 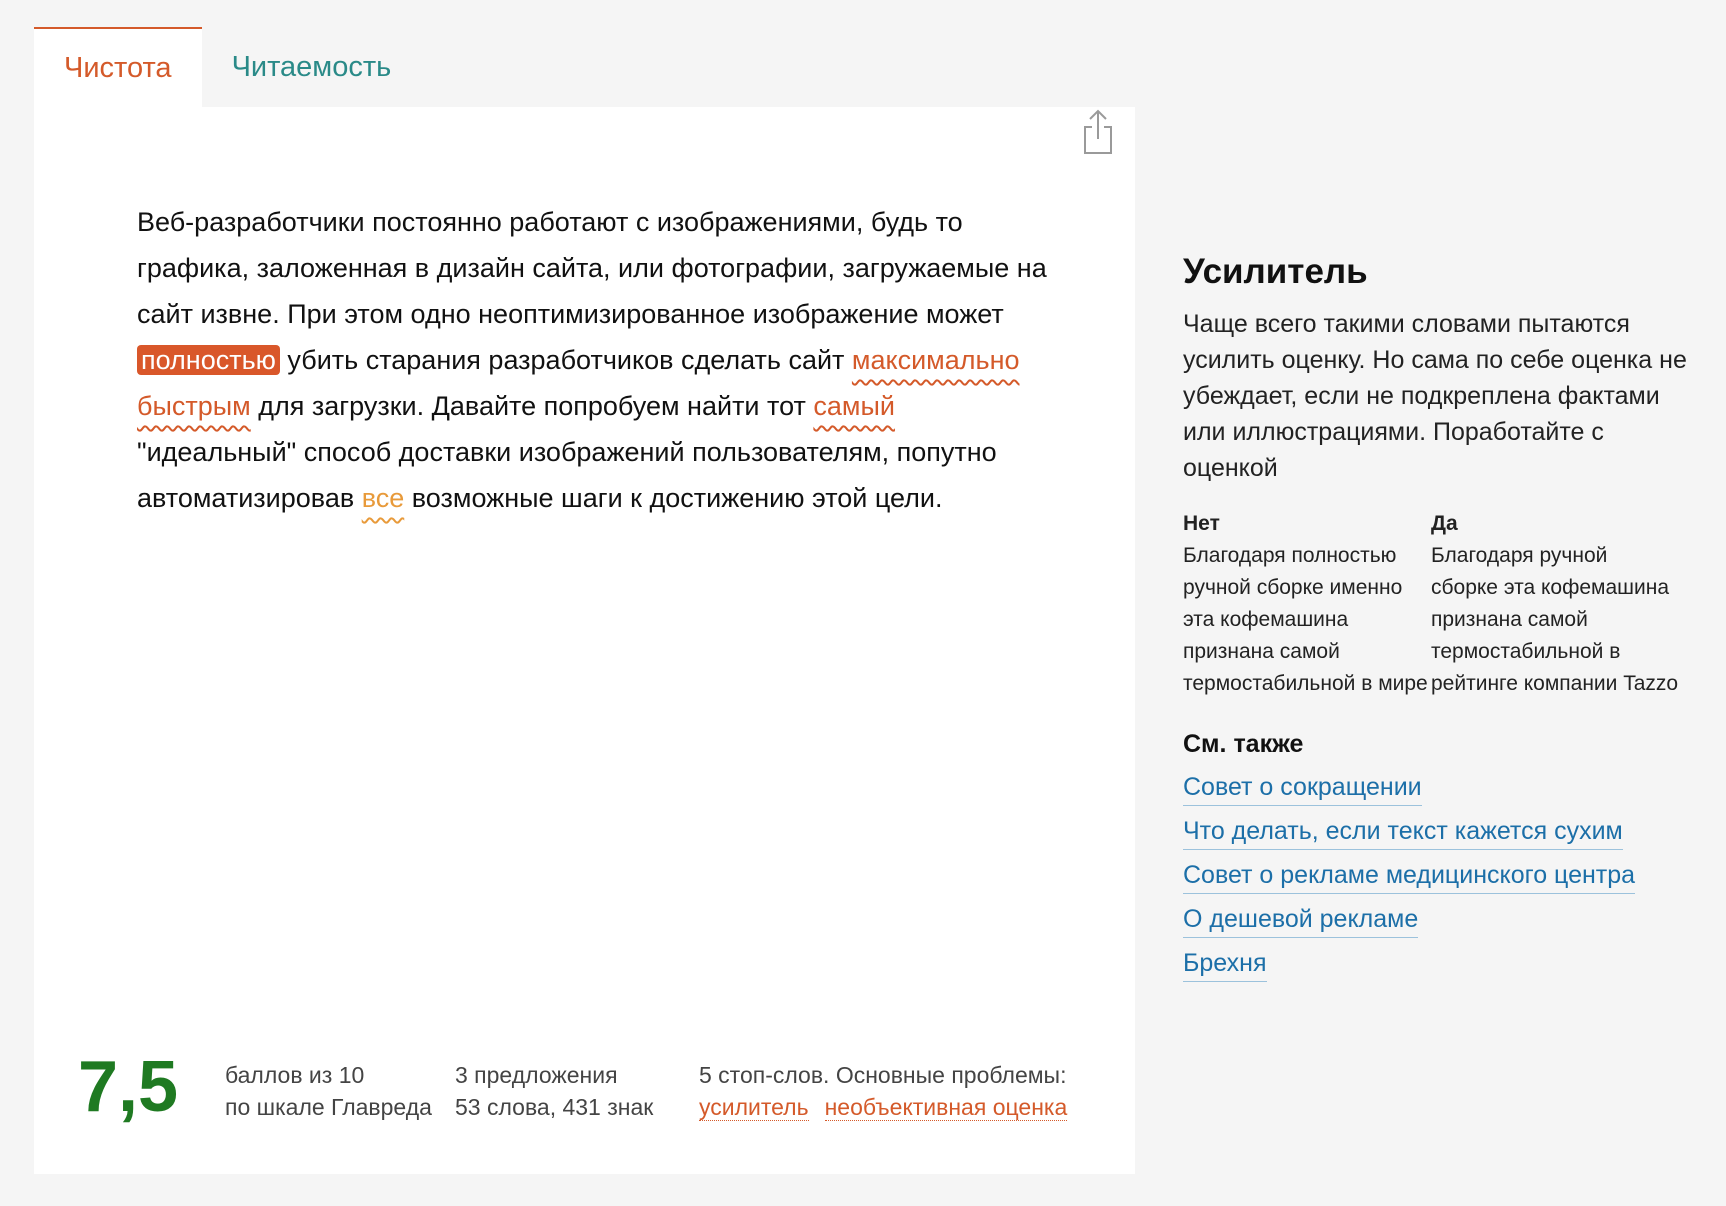 I want to click on problem-link-biased-assessment: необъективная оценка, so click(x=946, y=1107).